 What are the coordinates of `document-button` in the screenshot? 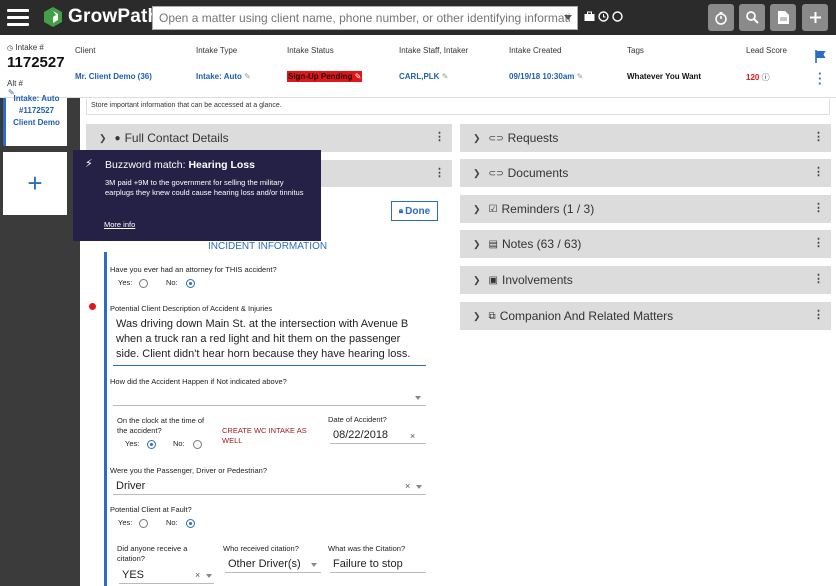 It's located at (783, 17).